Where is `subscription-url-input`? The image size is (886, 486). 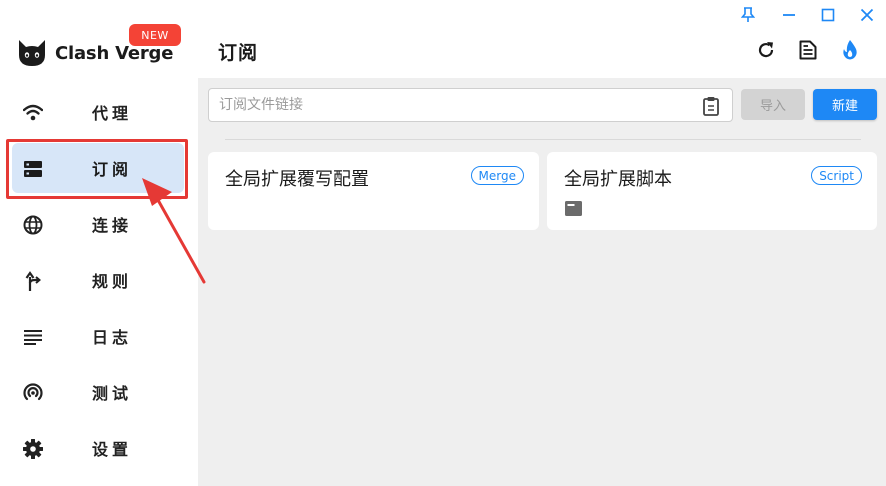 subscription-url-input is located at coordinates (459, 105).